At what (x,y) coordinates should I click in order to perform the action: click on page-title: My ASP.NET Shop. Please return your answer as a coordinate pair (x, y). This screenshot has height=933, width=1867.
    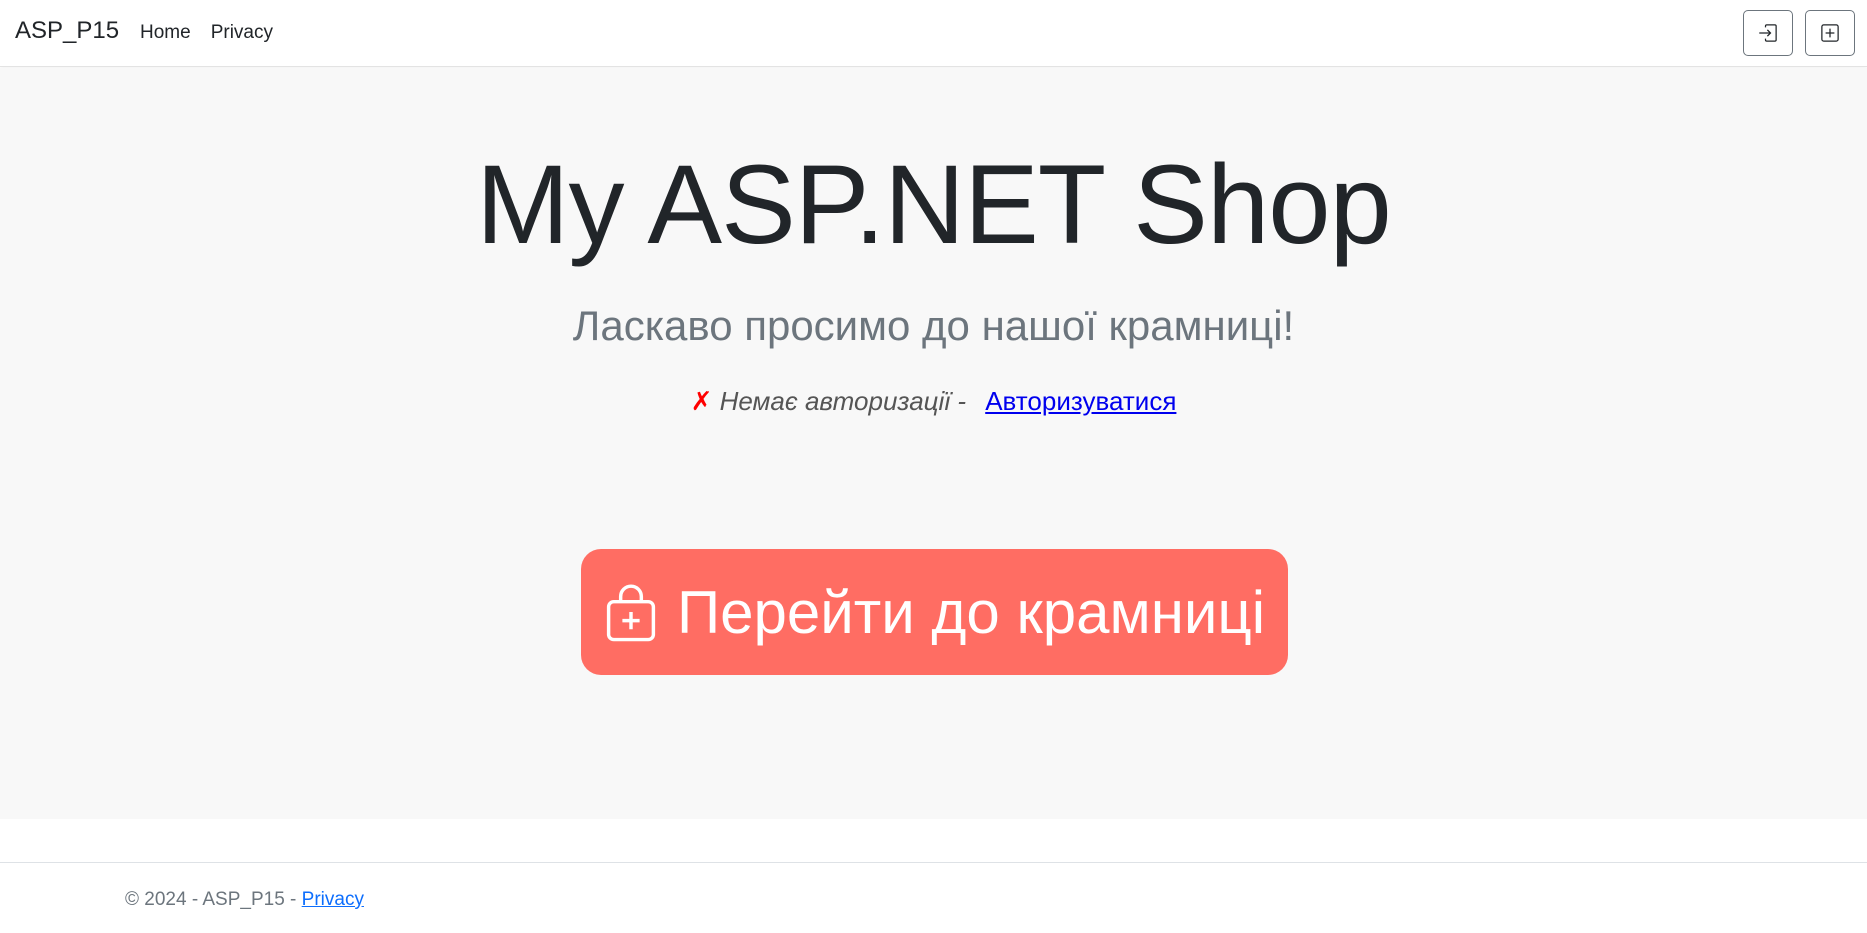
    Looking at the image, I should click on (934, 204).